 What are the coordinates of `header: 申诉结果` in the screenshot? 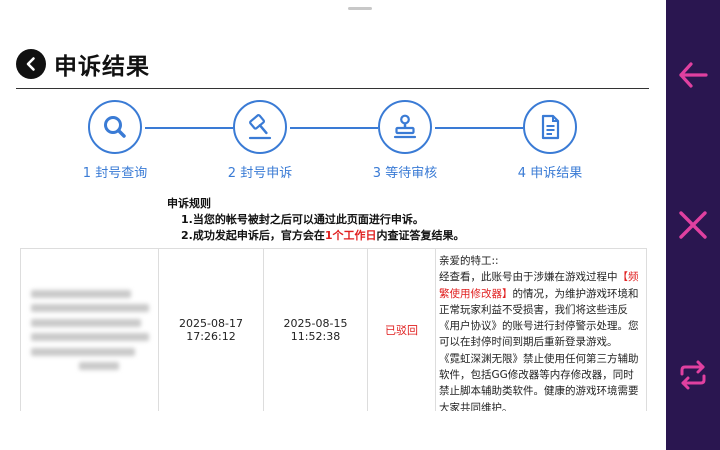 It's located at (83, 64).